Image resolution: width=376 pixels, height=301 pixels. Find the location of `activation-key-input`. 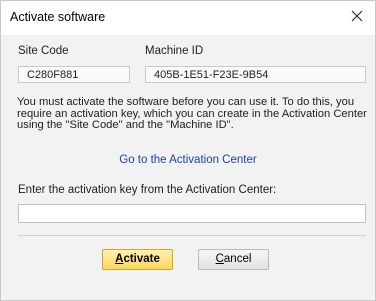

activation-key-input is located at coordinates (192, 213).